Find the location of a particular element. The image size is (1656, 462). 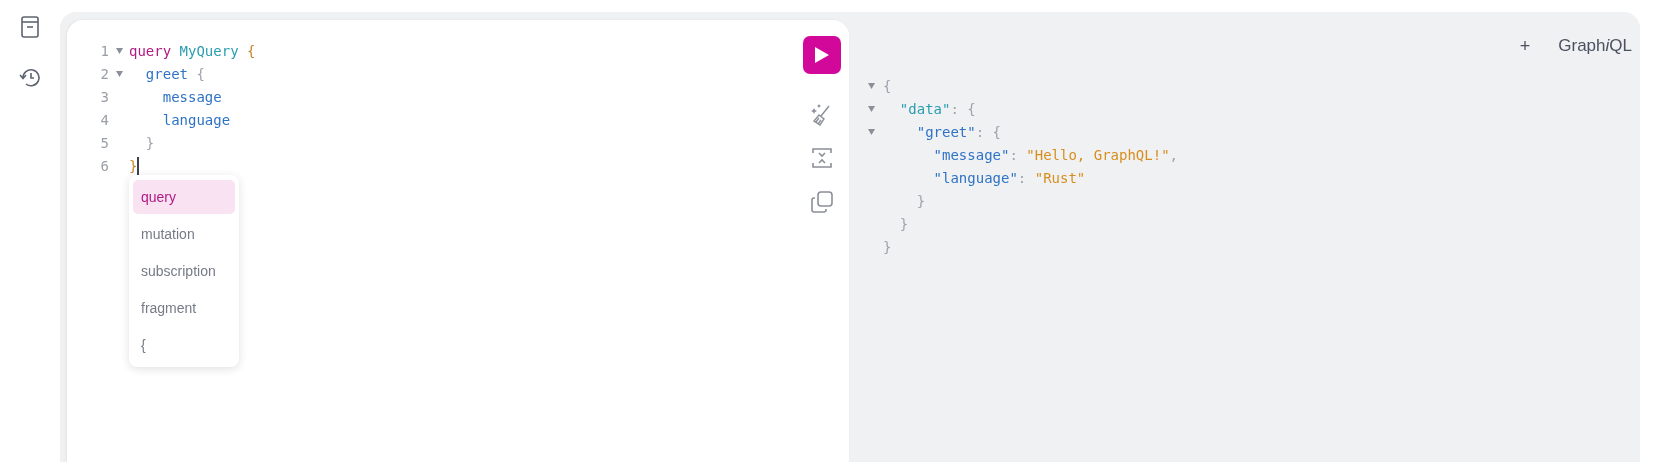

autocomplete-option: { is located at coordinates (184, 345).